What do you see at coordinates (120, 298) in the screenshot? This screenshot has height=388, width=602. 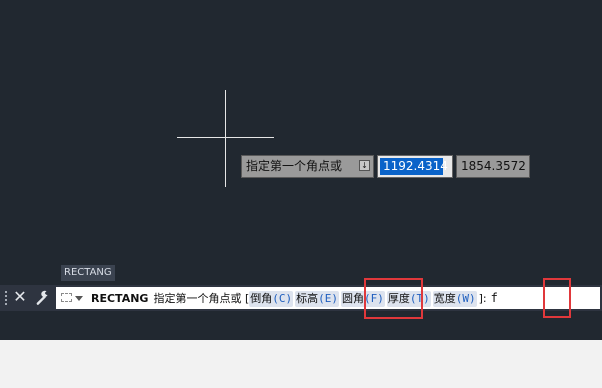 I see `command-name: RECTANG` at bounding box center [120, 298].